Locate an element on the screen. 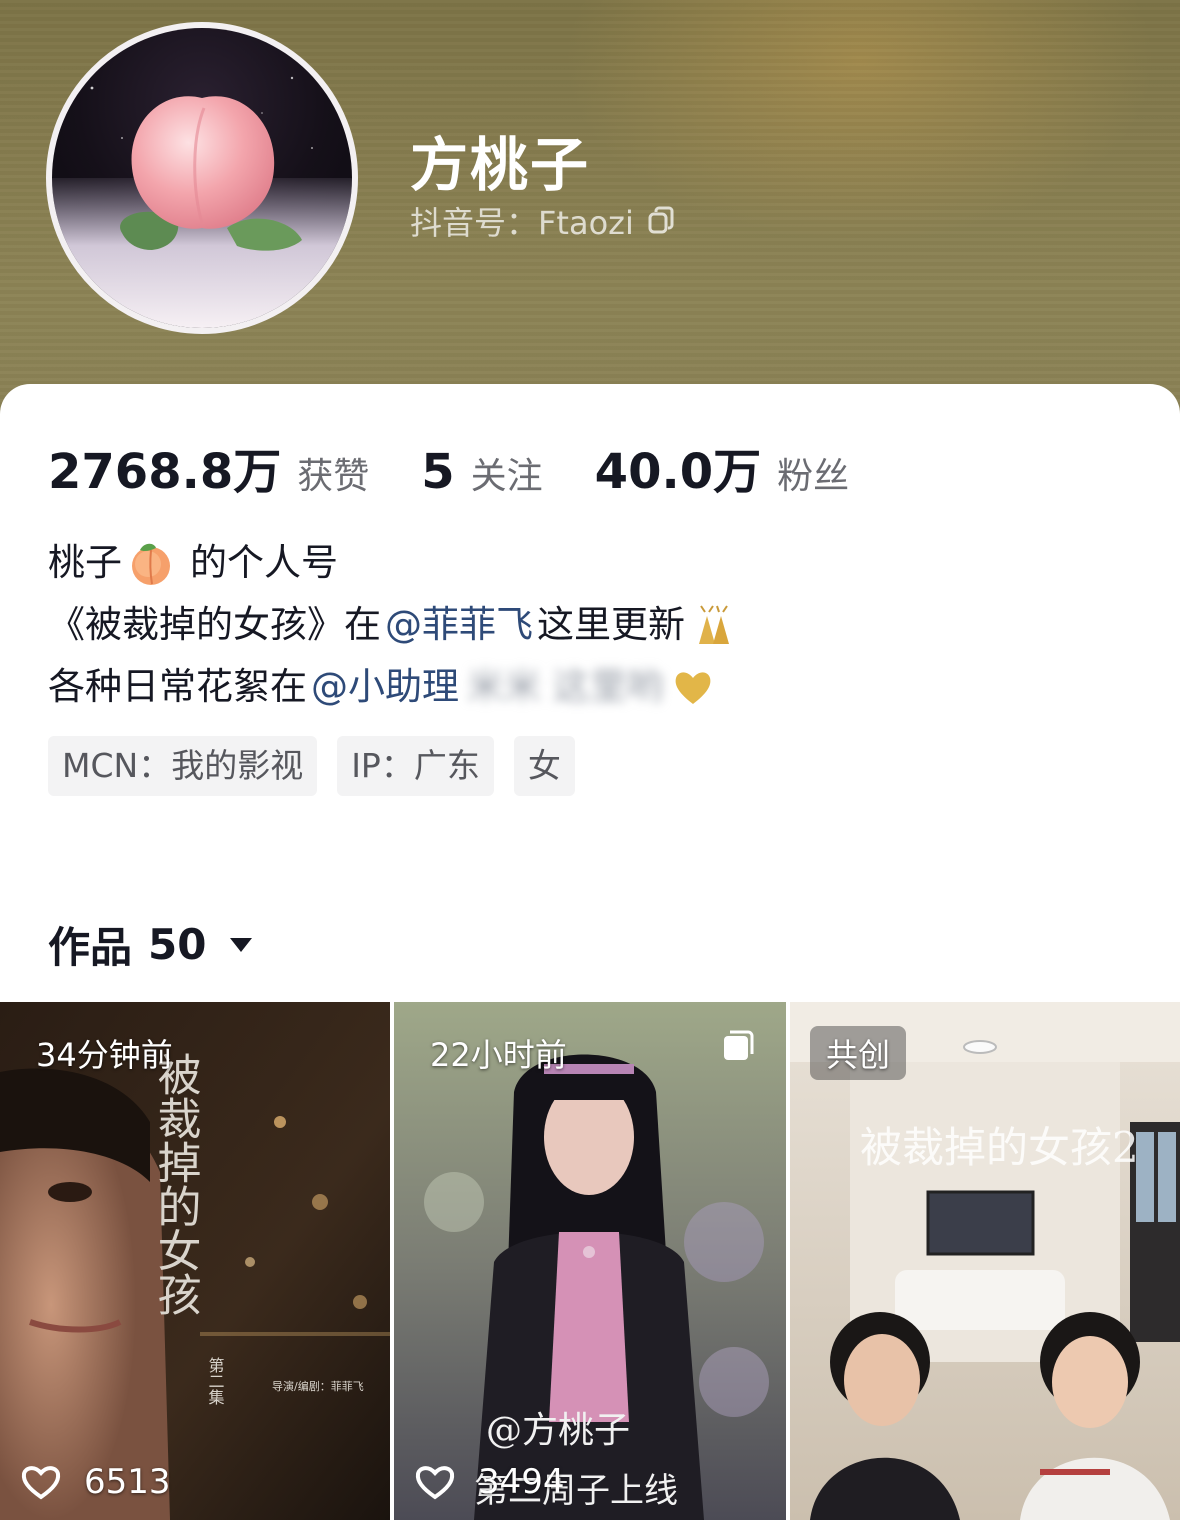 The height and width of the screenshot is (1520, 1180). video-tile: 被裁掉的女孩 第二集 导演/编剧：菲菲飞 34分钟前 6513 is located at coordinates (195, 1261).